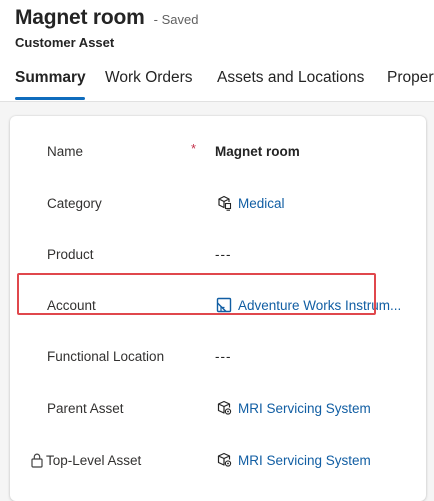  I want to click on field-name: Name * Magnet room, so click(218, 153).